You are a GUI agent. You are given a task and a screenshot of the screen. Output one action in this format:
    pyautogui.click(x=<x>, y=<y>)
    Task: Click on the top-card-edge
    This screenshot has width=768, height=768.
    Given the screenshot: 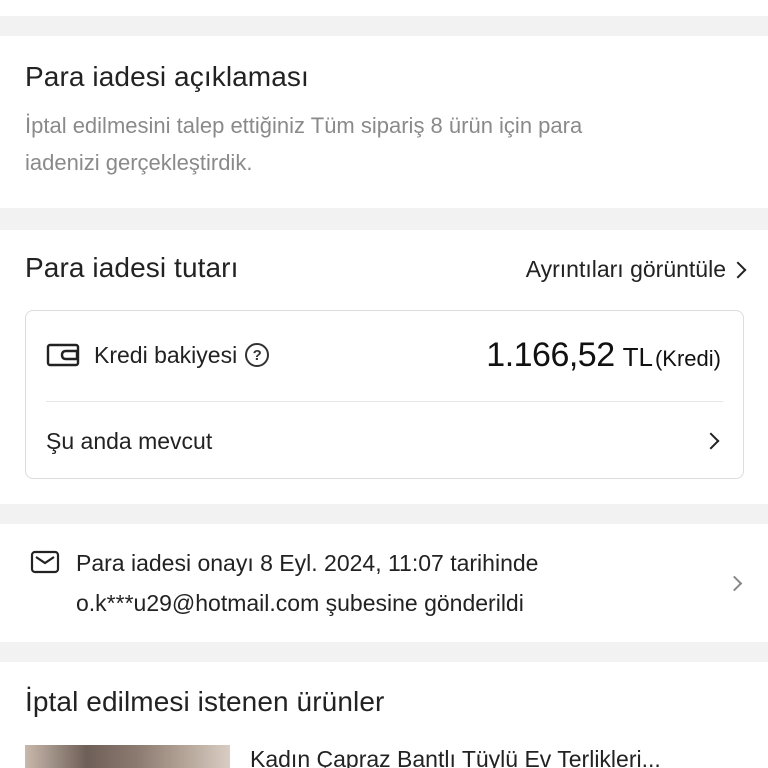 What is the action you would take?
    pyautogui.click(x=384, y=8)
    